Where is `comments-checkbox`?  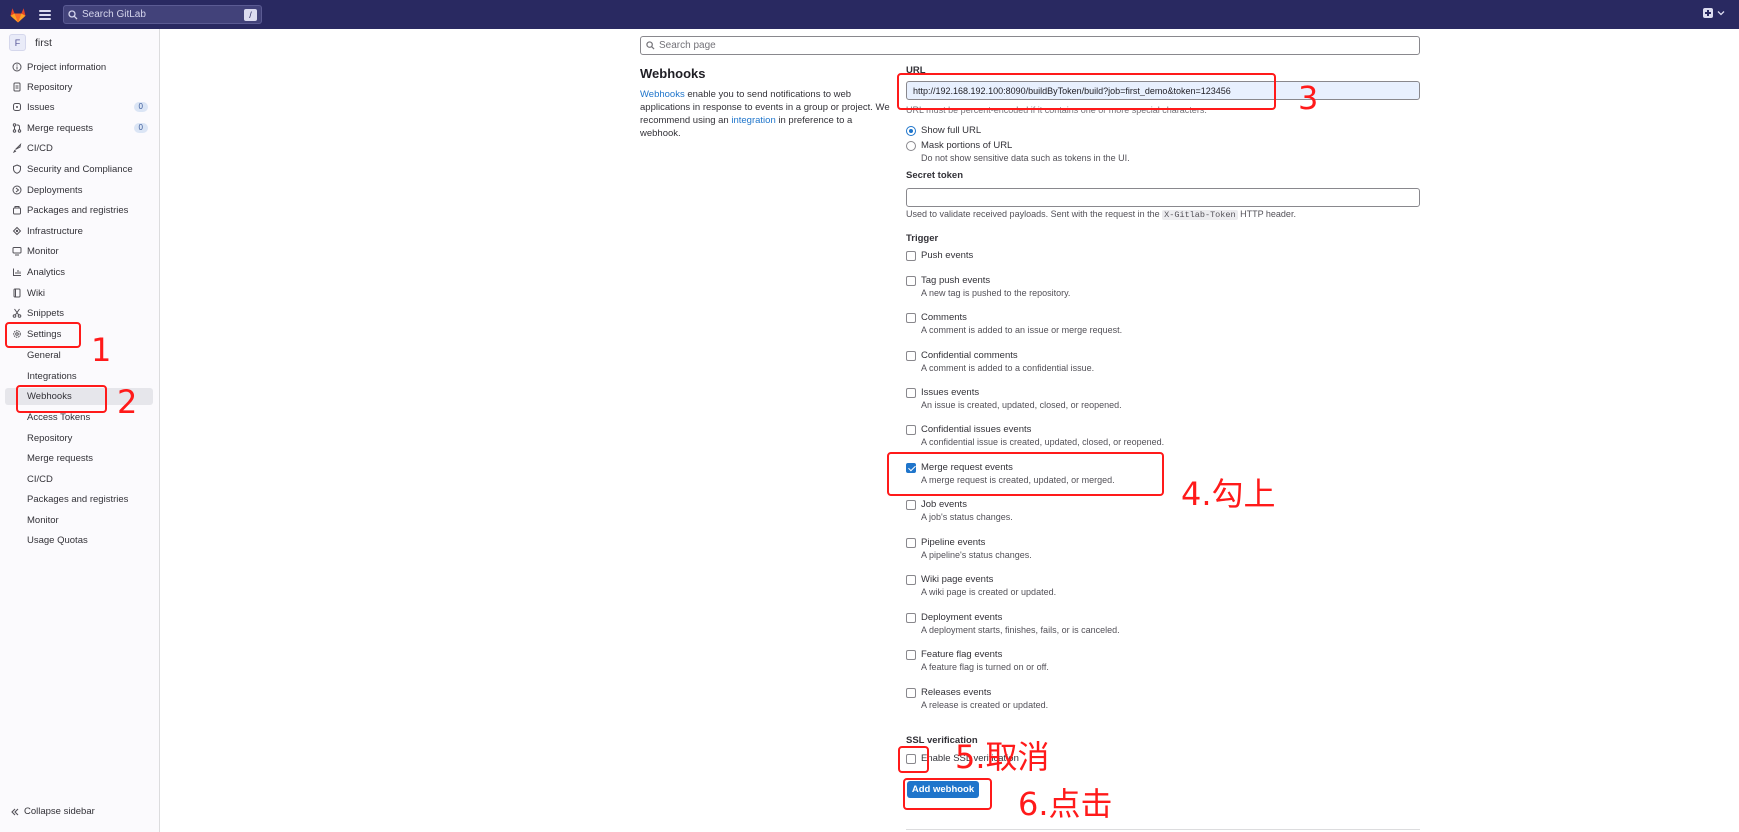
comments-checkbox is located at coordinates (911, 317).